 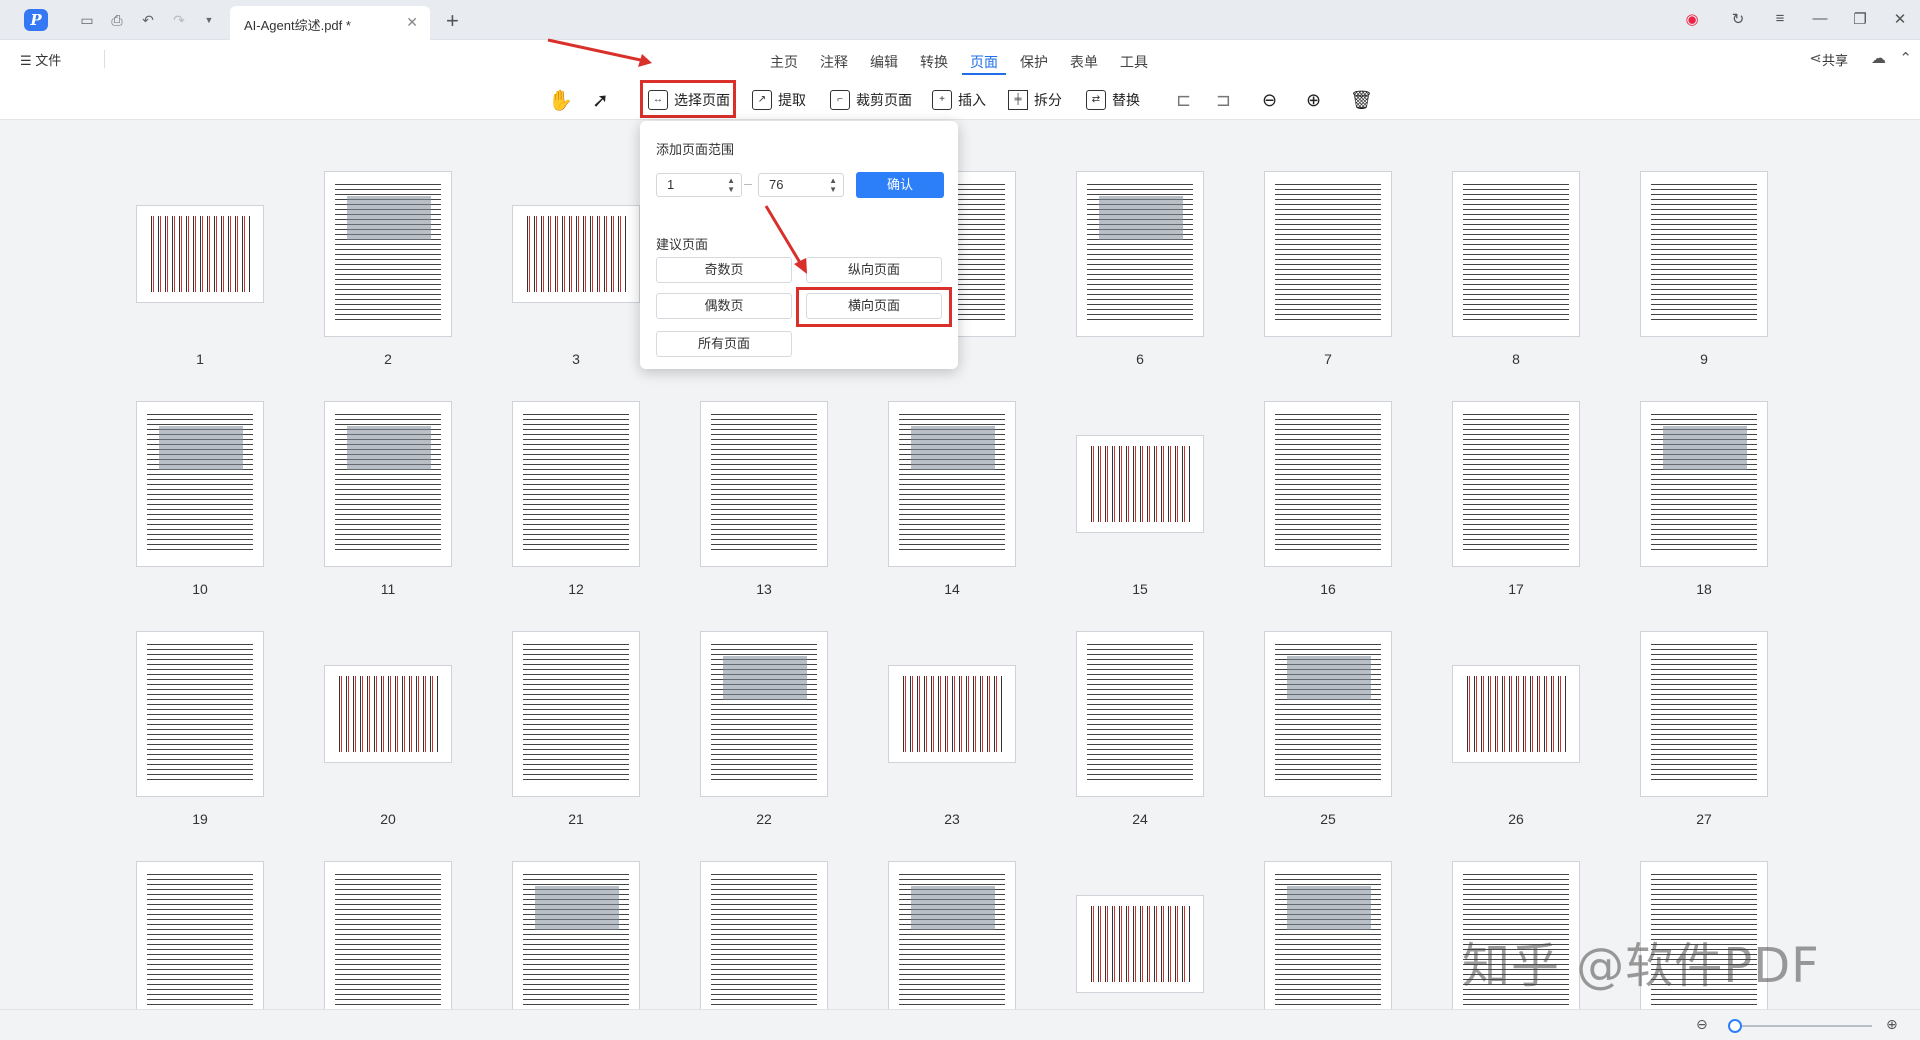 What do you see at coordinates (1329, 678) in the screenshot?
I see `page-figure-preview` at bounding box center [1329, 678].